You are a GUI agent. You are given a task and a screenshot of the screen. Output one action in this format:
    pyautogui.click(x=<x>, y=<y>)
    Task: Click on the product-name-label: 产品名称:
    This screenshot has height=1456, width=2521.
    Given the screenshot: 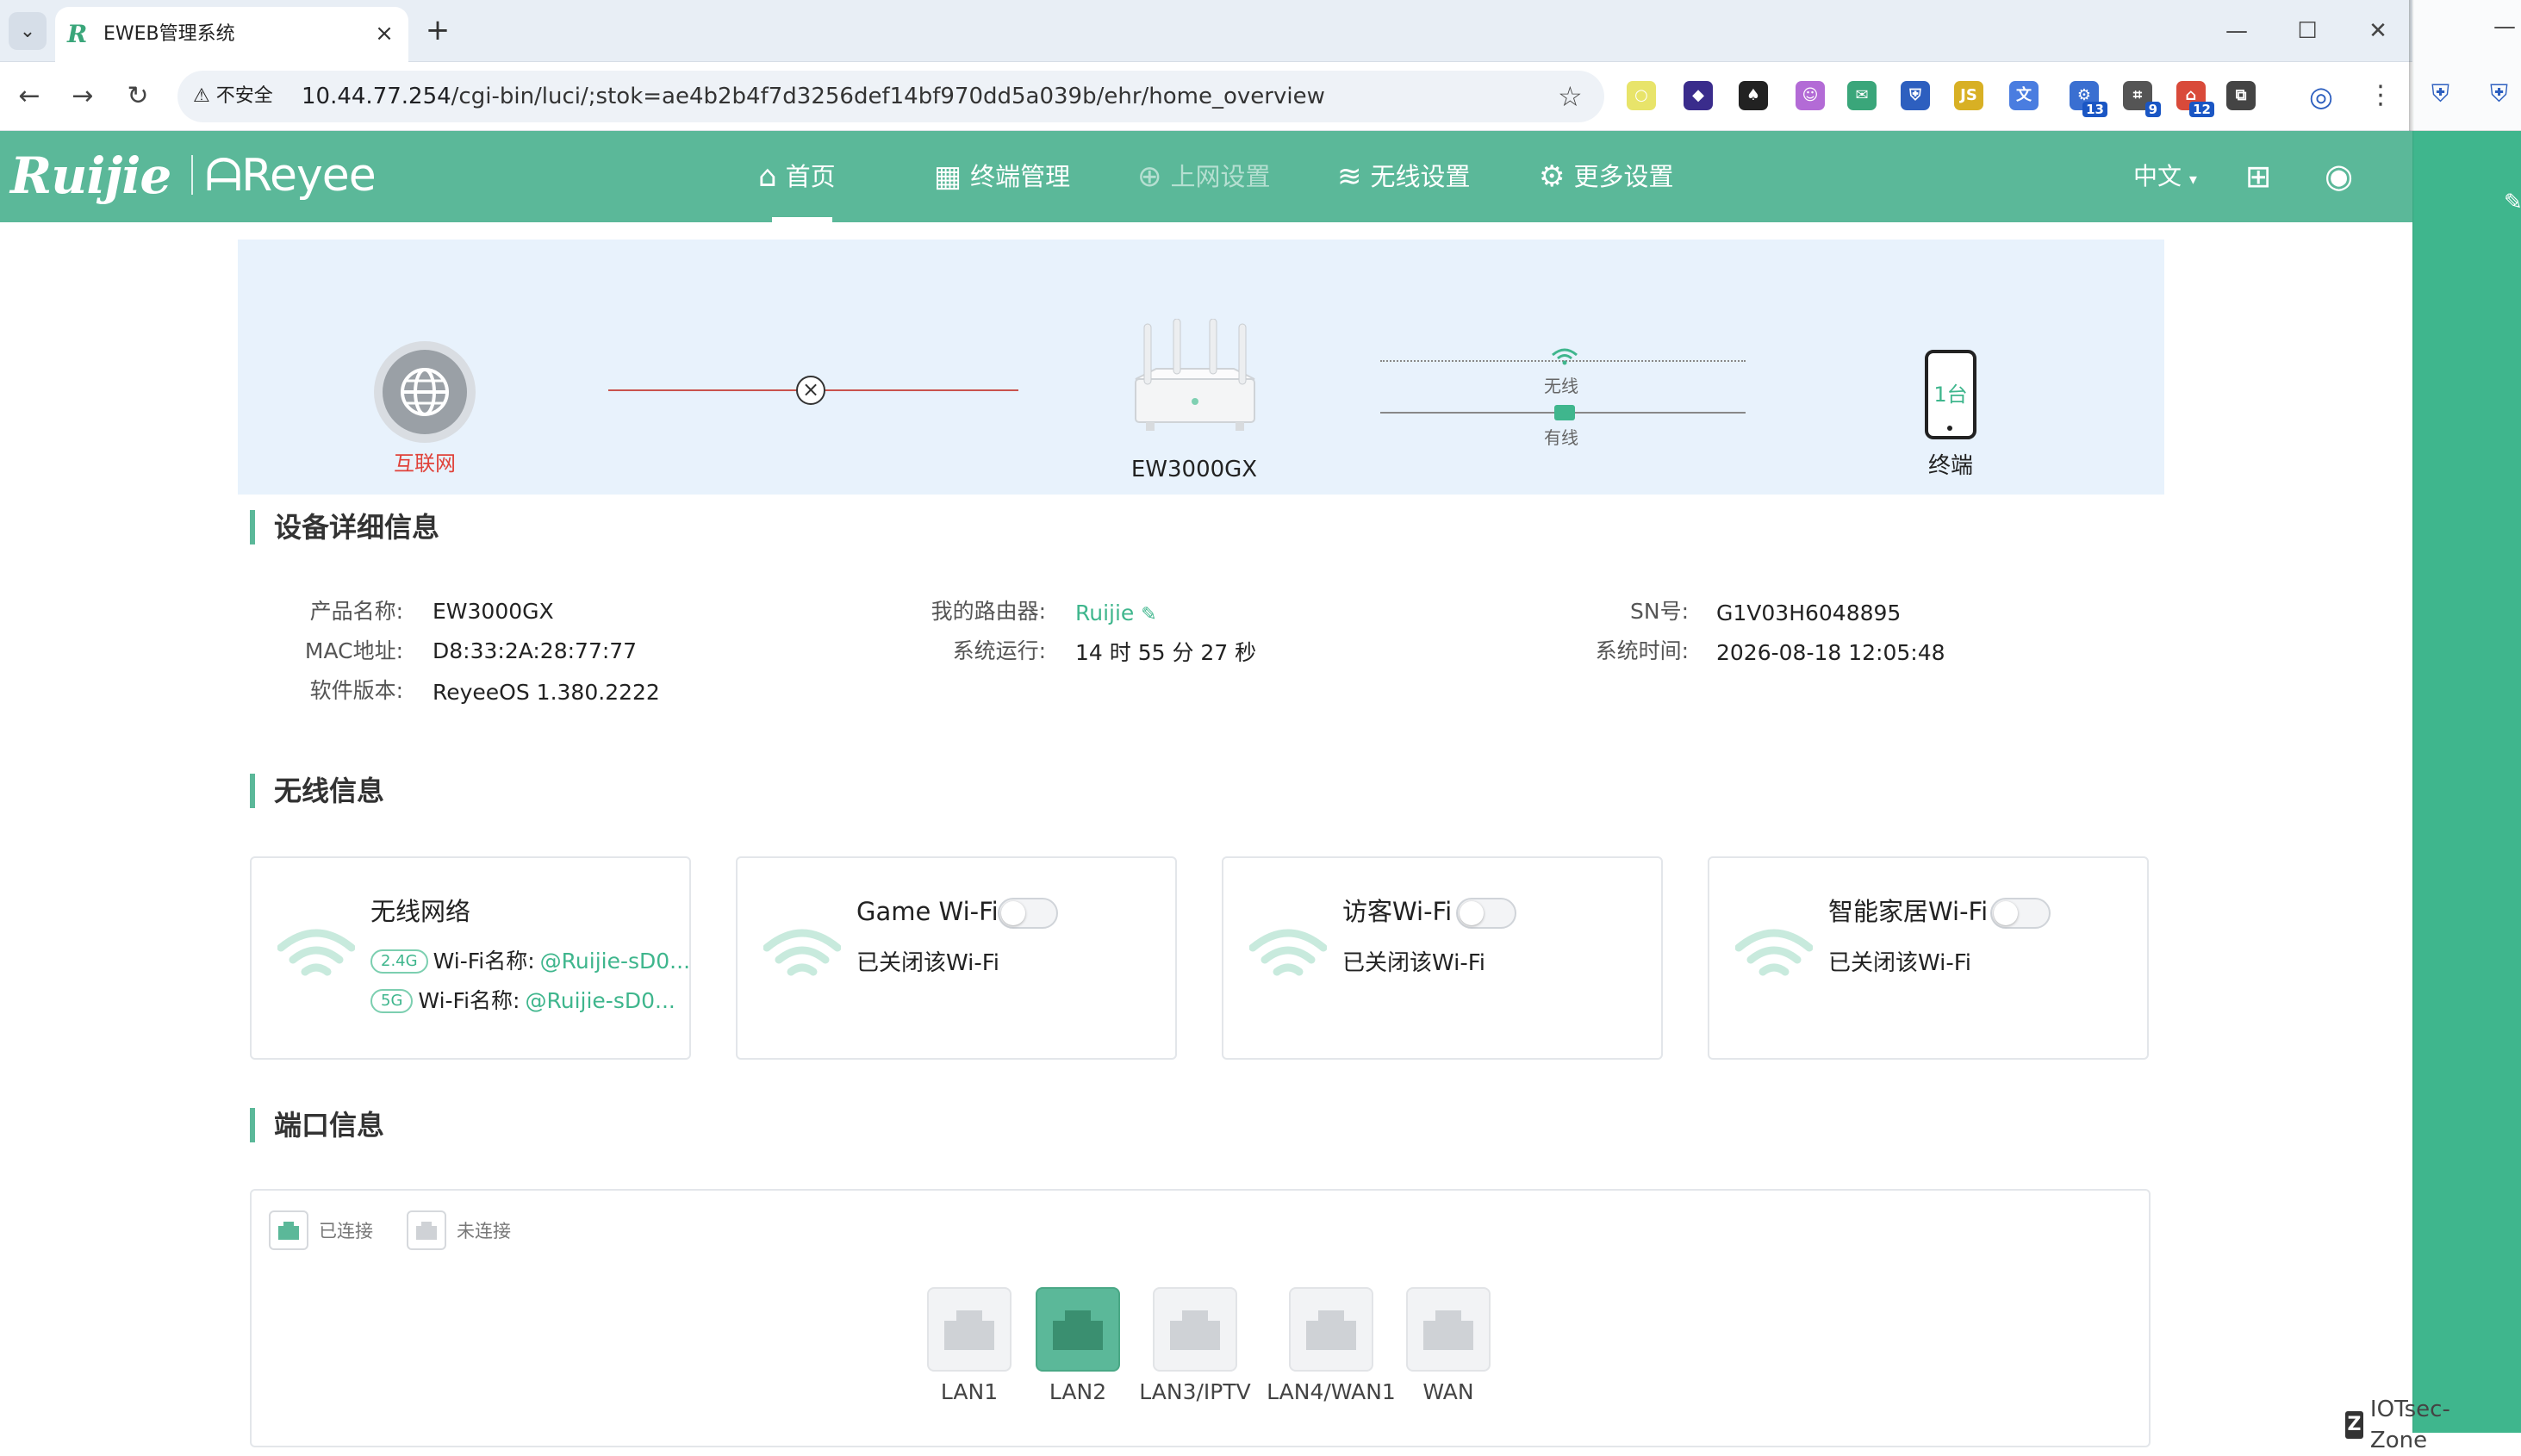 What is the action you would take?
    pyautogui.click(x=356, y=612)
    